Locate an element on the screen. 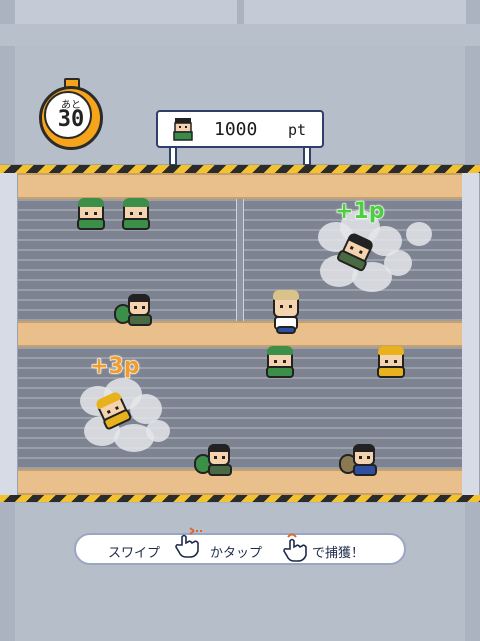 The width and height of the screenshot is (480, 641). instruction-tap-text: かタップ is located at coordinates (236, 553).